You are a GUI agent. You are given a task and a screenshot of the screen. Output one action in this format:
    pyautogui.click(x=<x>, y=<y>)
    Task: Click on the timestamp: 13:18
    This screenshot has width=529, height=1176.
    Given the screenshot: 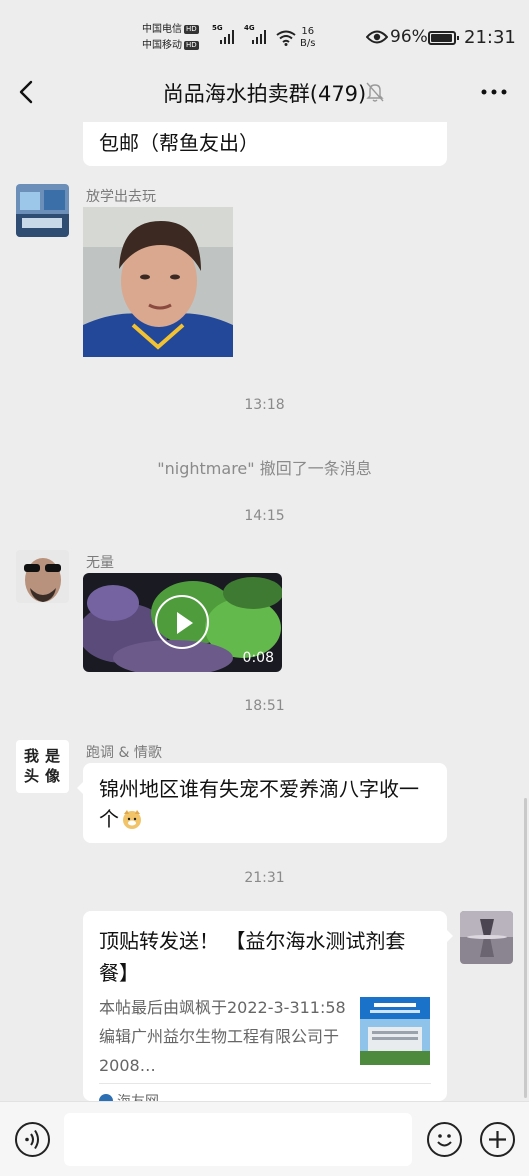 What is the action you would take?
    pyautogui.click(x=264, y=405)
    